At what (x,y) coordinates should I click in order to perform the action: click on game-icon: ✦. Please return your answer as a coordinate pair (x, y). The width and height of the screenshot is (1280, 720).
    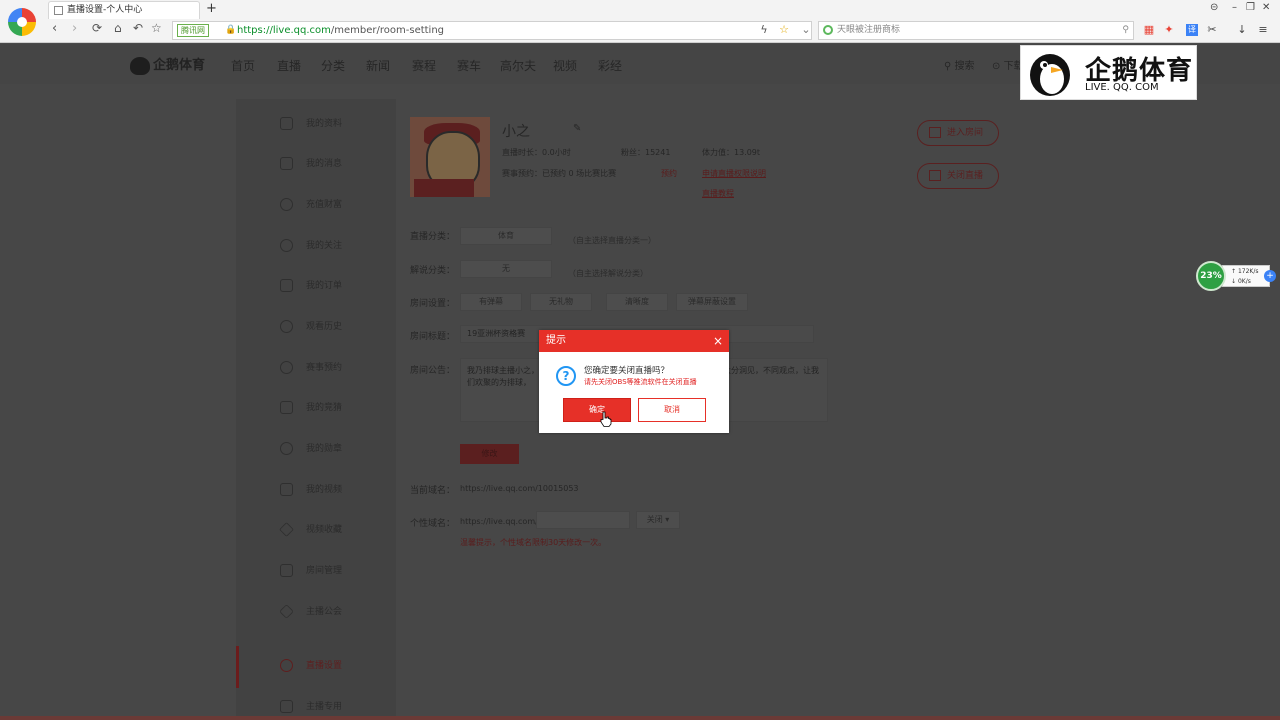
    Looking at the image, I should click on (1169, 30).